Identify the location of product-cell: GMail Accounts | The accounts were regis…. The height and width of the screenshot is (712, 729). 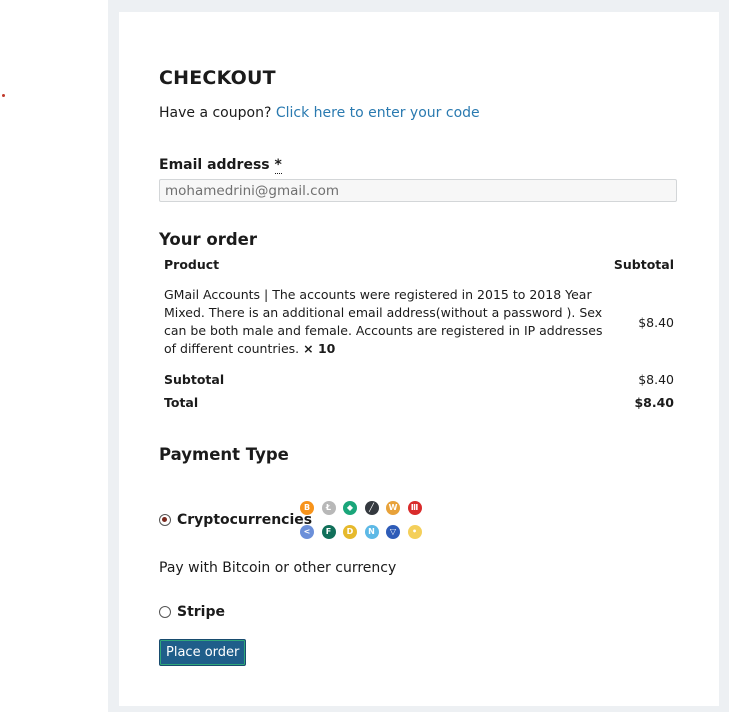
(384, 322).